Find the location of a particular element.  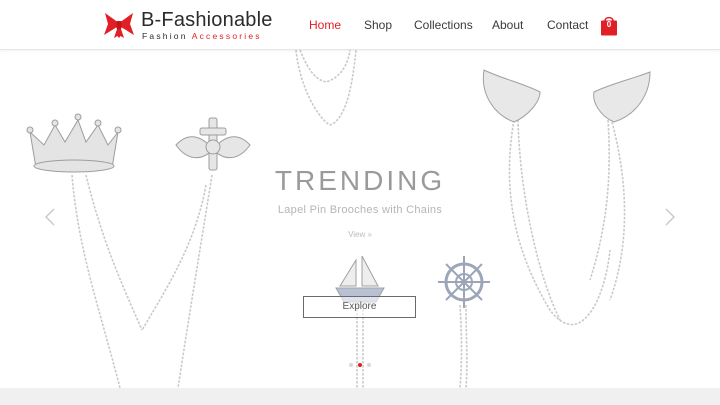

brand-name: B-Fashionable is located at coordinates (207, 20).